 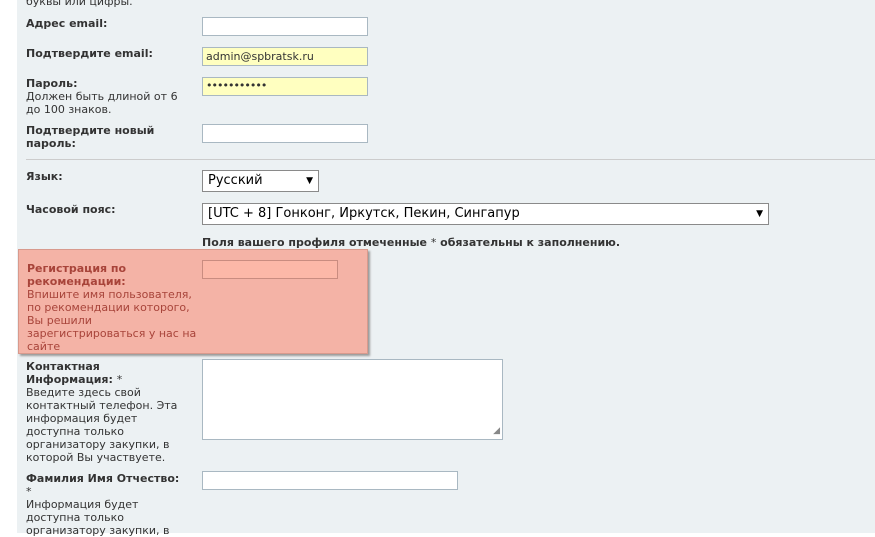 I want to click on confirm-email-field, so click(x=285, y=56).